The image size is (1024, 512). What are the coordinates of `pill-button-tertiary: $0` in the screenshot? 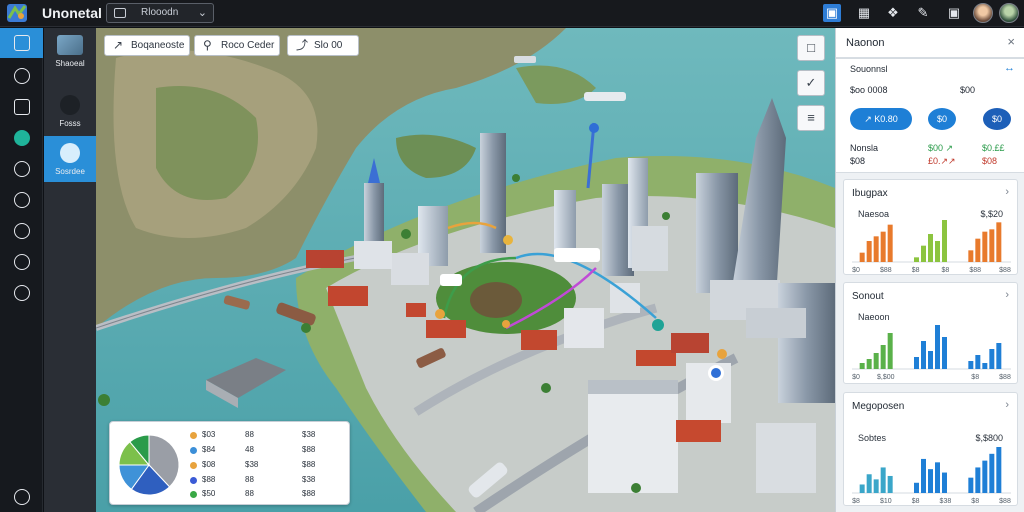 It's located at (997, 119).